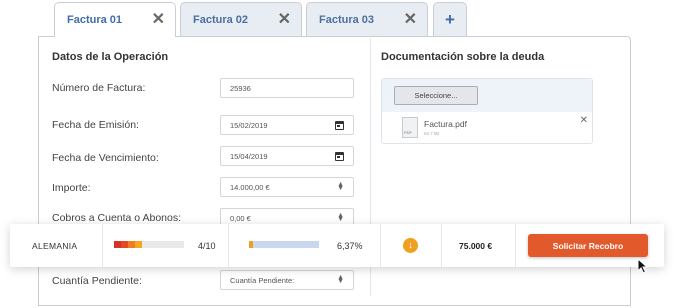 Image resolution: width=679 pixels, height=308 pixels. What do you see at coordinates (55, 246) in the screenshot?
I see `country-name: ALEMANIA` at bounding box center [55, 246].